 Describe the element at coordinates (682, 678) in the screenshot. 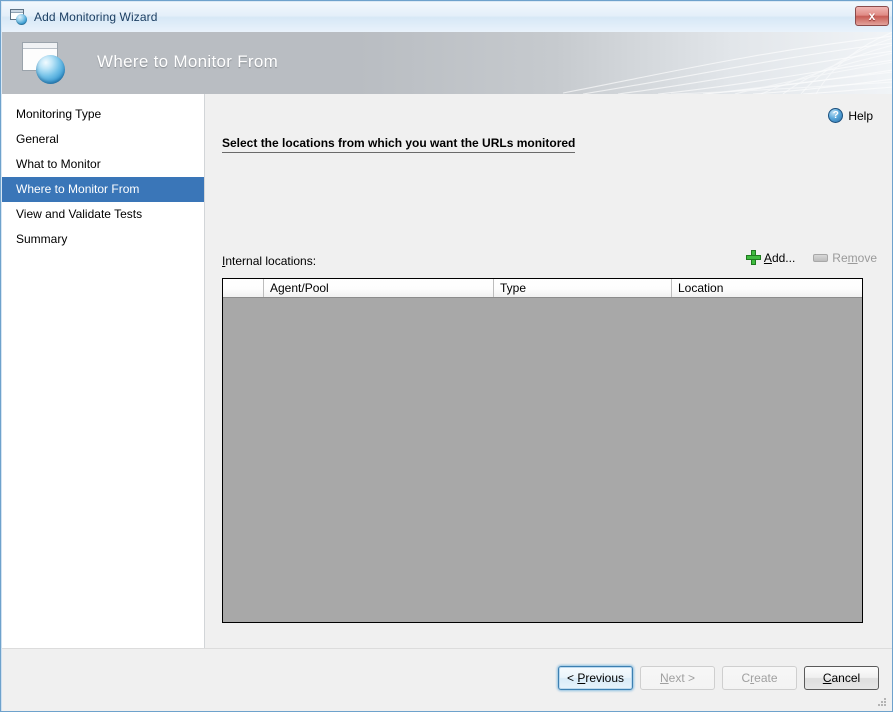

I see `next-button-label: ext >` at that location.